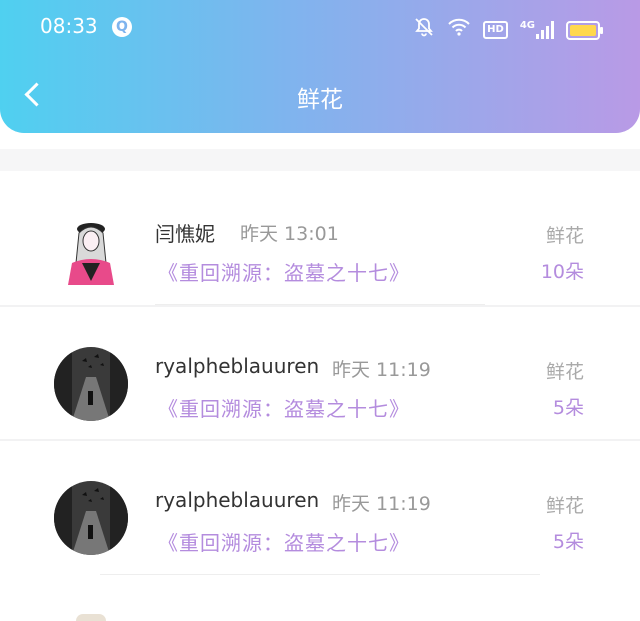 Image resolution: width=640 pixels, height=621 pixels. Describe the element at coordinates (320, 160) in the screenshot. I see `list-top-gap` at that location.